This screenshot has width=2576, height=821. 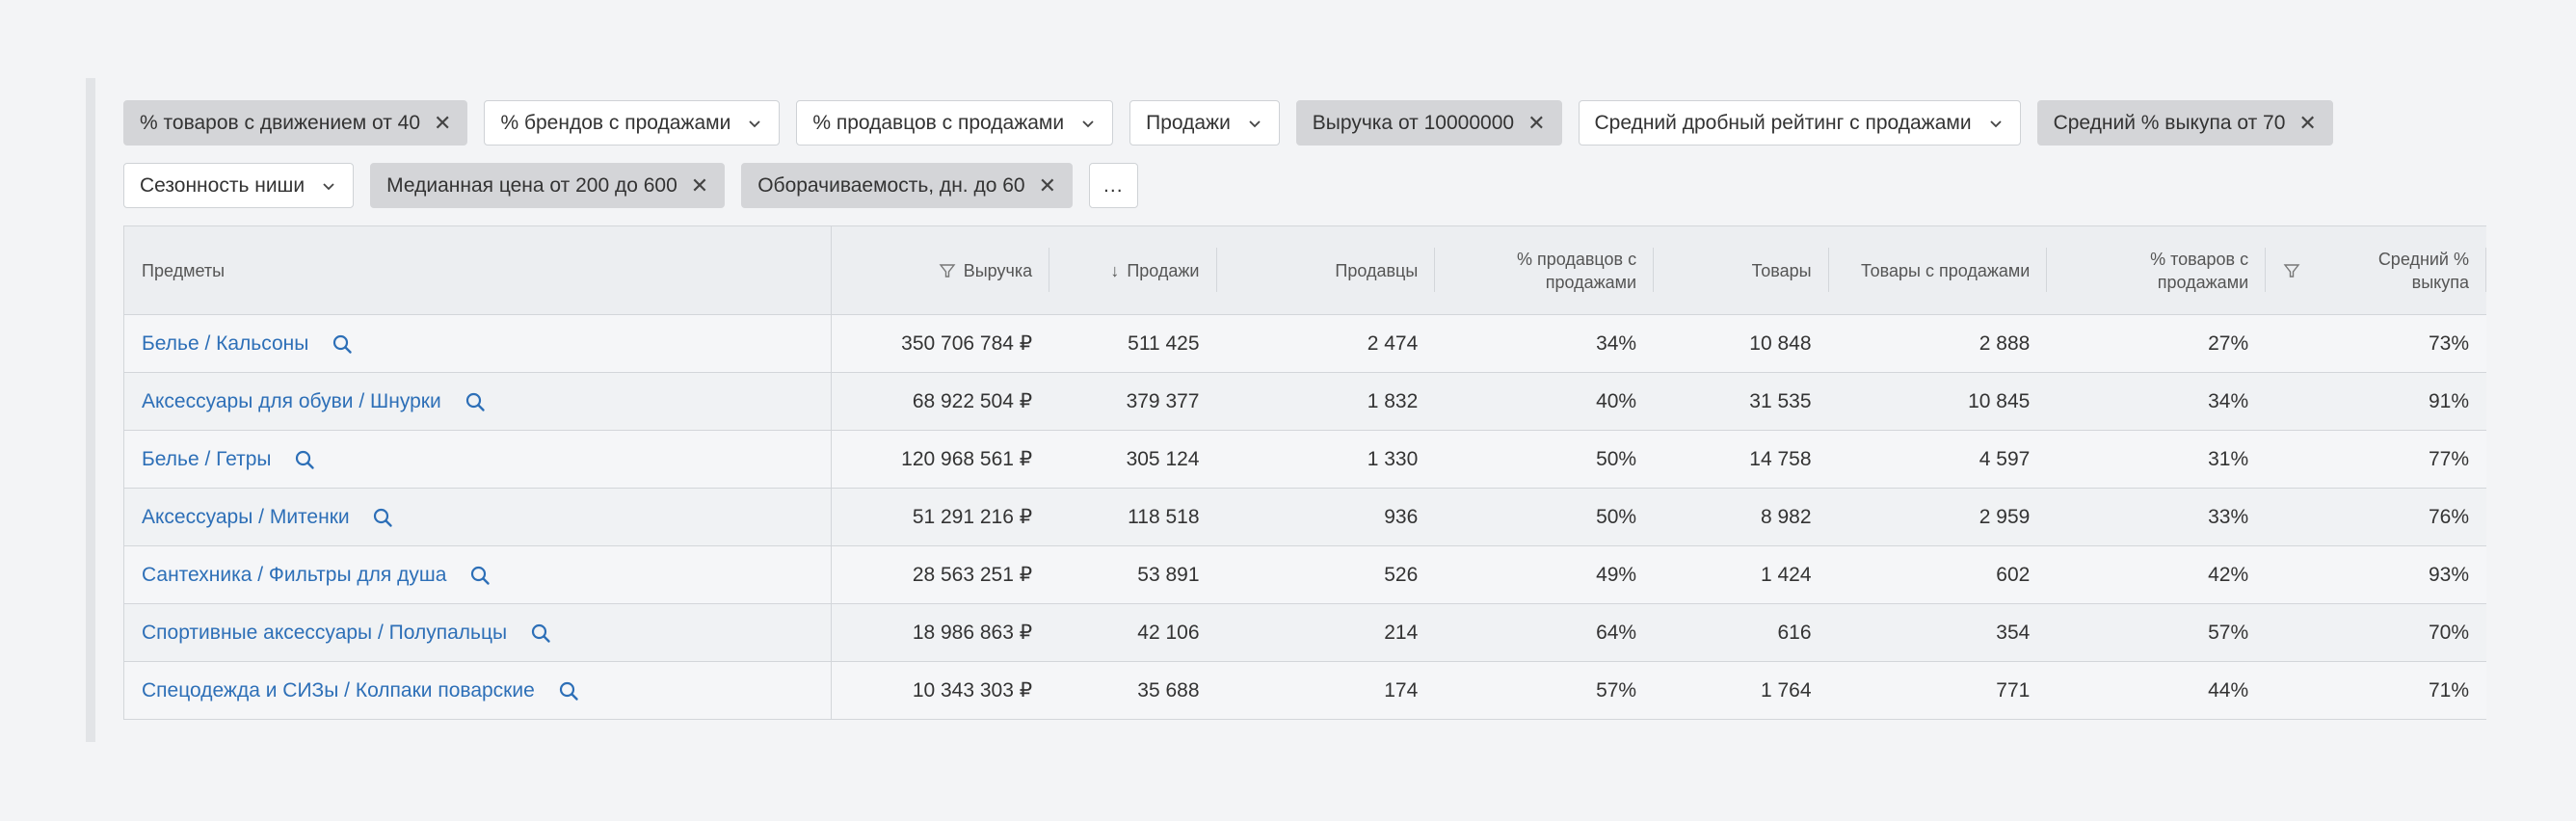 I want to click on cell-goods: 14 758, so click(x=1741, y=459).